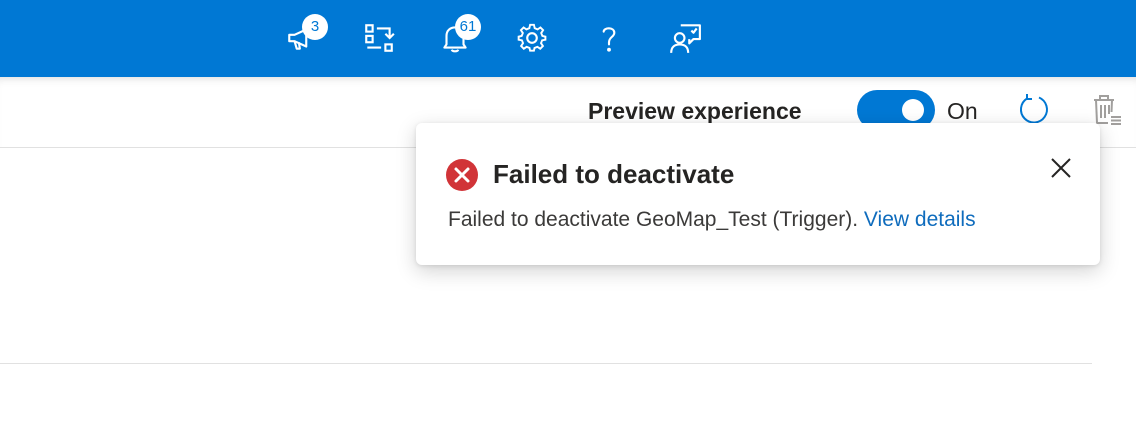 This screenshot has height=435, width=1136. What do you see at coordinates (315, 27) in the screenshot?
I see `megaphone-badge: 3` at bounding box center [315, 27].